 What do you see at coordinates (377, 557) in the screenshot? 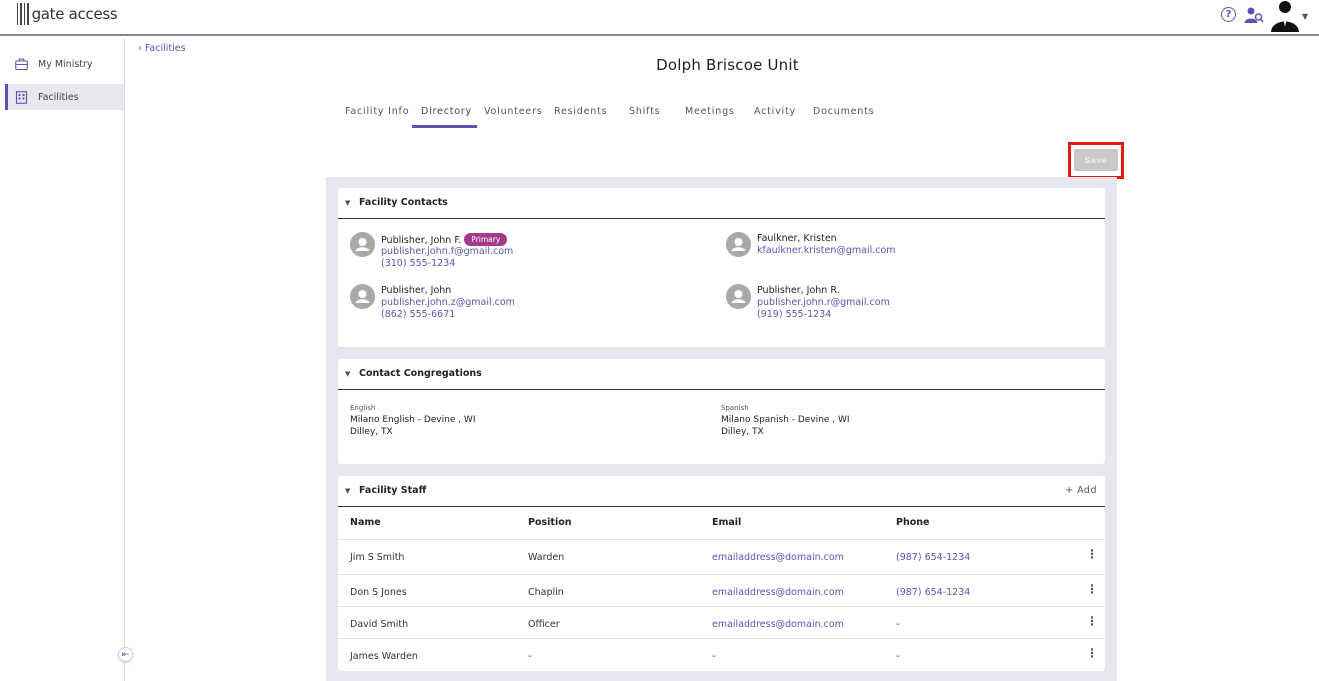
I see `staff-name: Jim S Smith` at bounding box center [377, 557].